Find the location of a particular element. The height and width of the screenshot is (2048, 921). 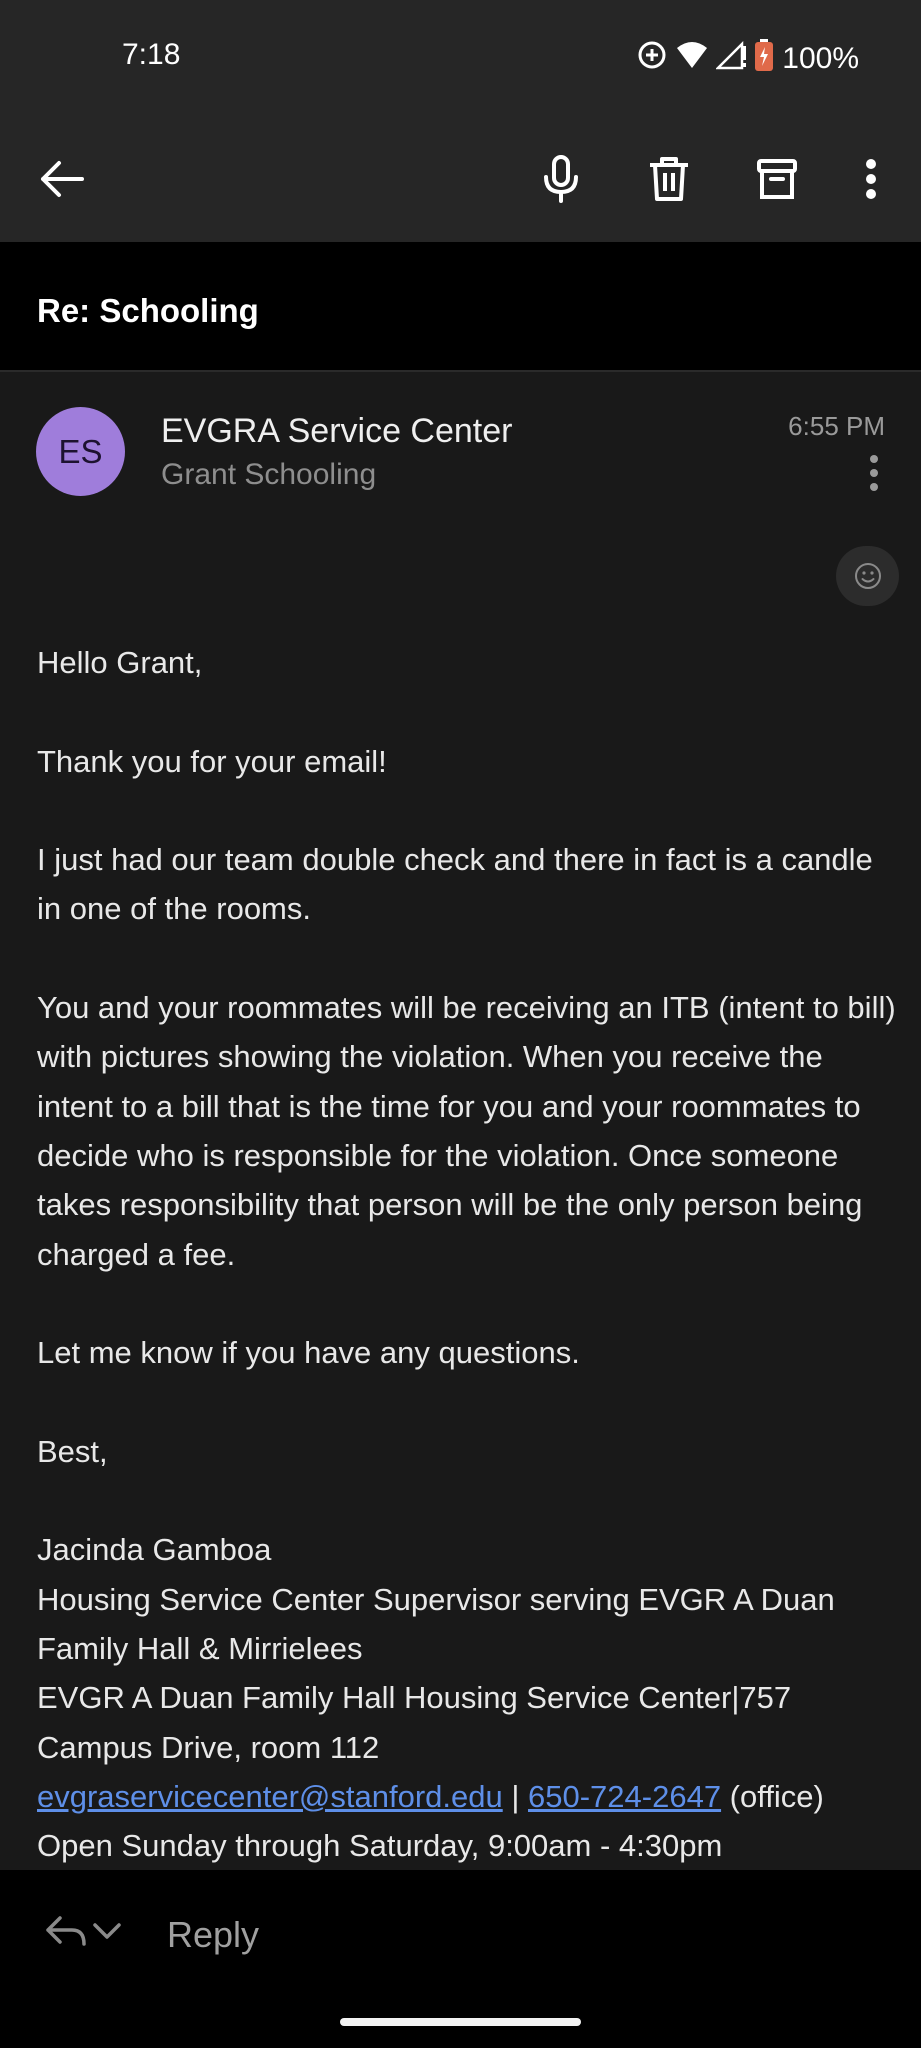

archive-icon is located at coordinates (777, 179).